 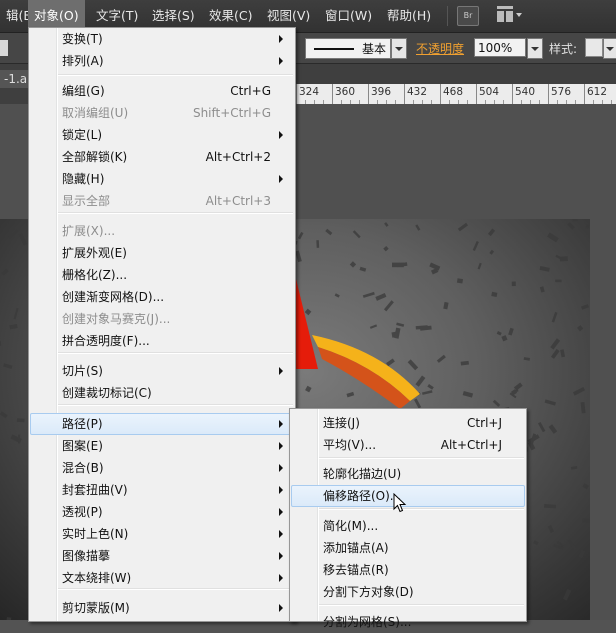 I want to click on bridge-icon: Br, so click(x=468, y=16).